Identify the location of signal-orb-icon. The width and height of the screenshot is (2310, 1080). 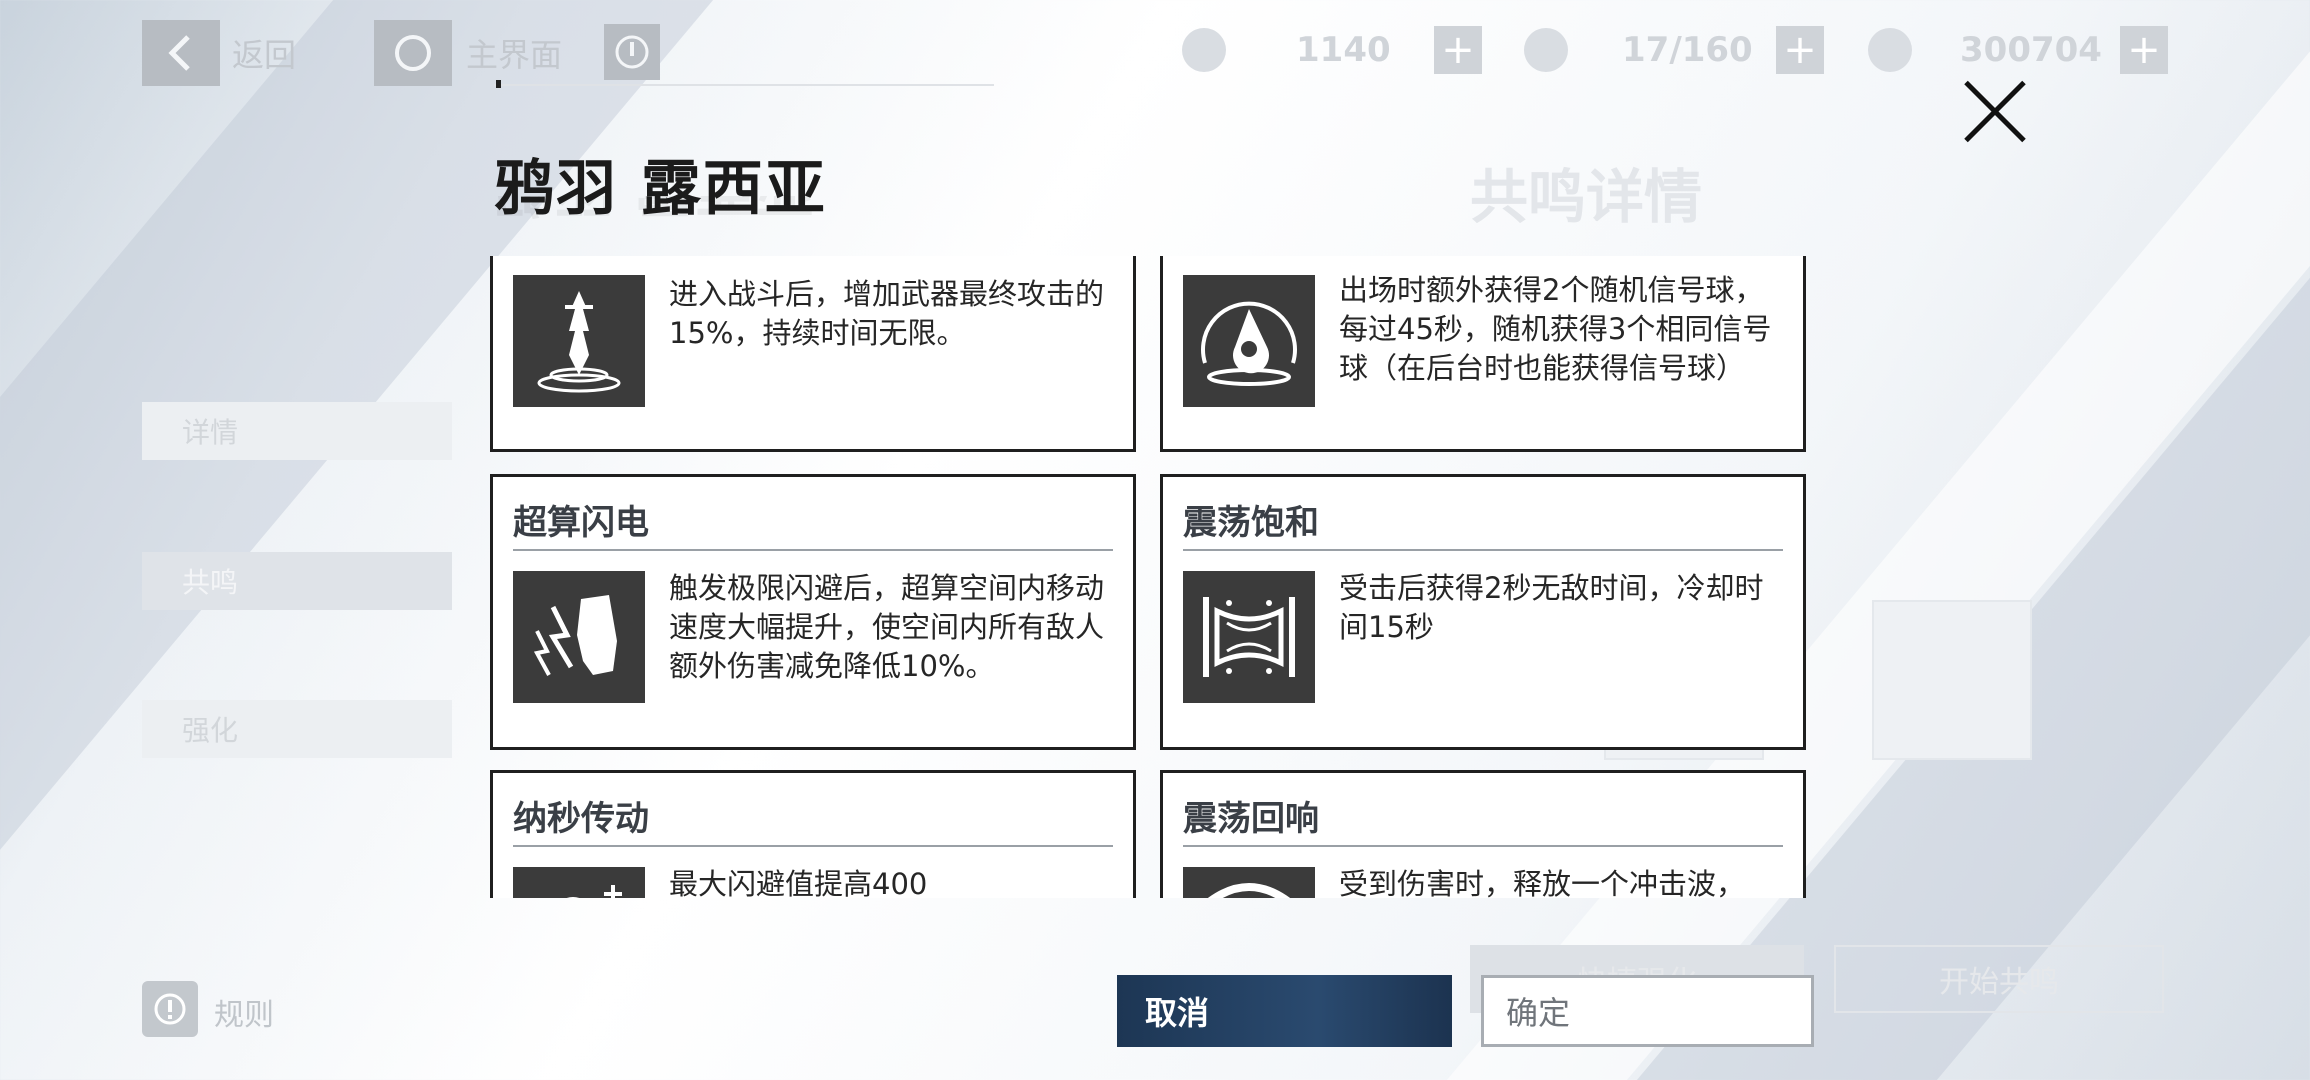
(1249, 341).